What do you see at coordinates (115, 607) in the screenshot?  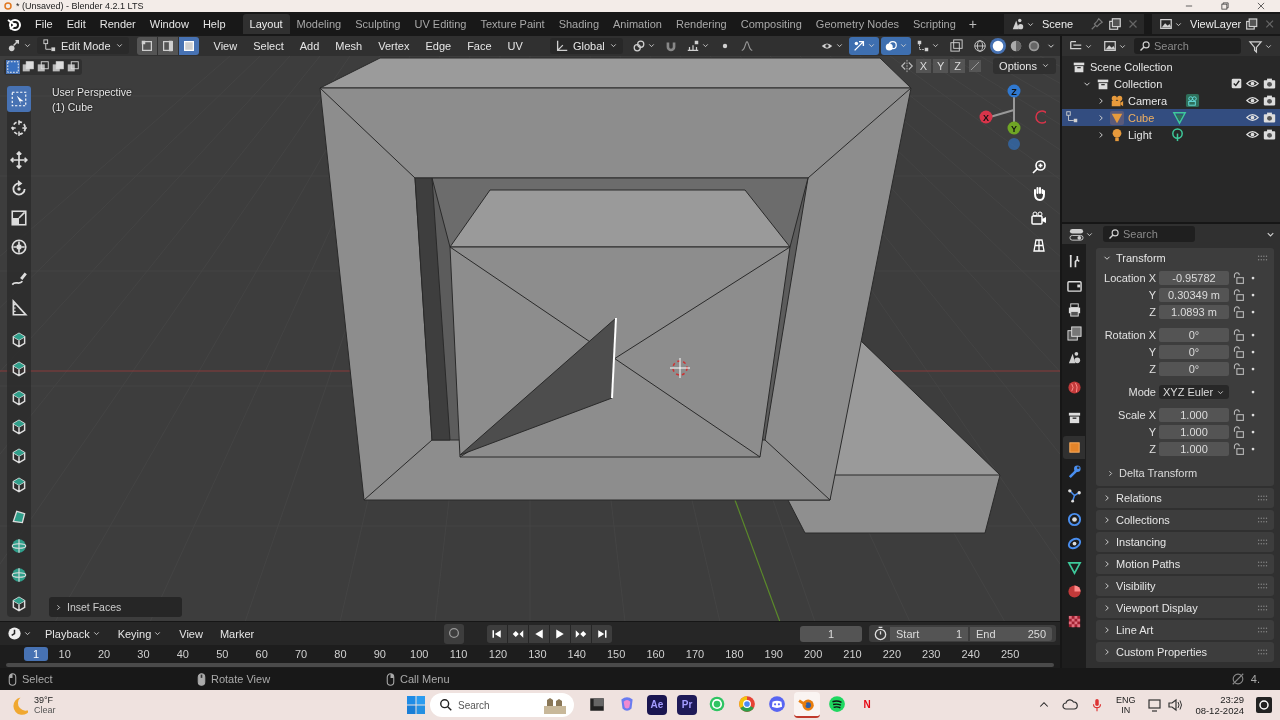 I see `last-operator-panel: Inset Faces` at bounding box center [115, 607].